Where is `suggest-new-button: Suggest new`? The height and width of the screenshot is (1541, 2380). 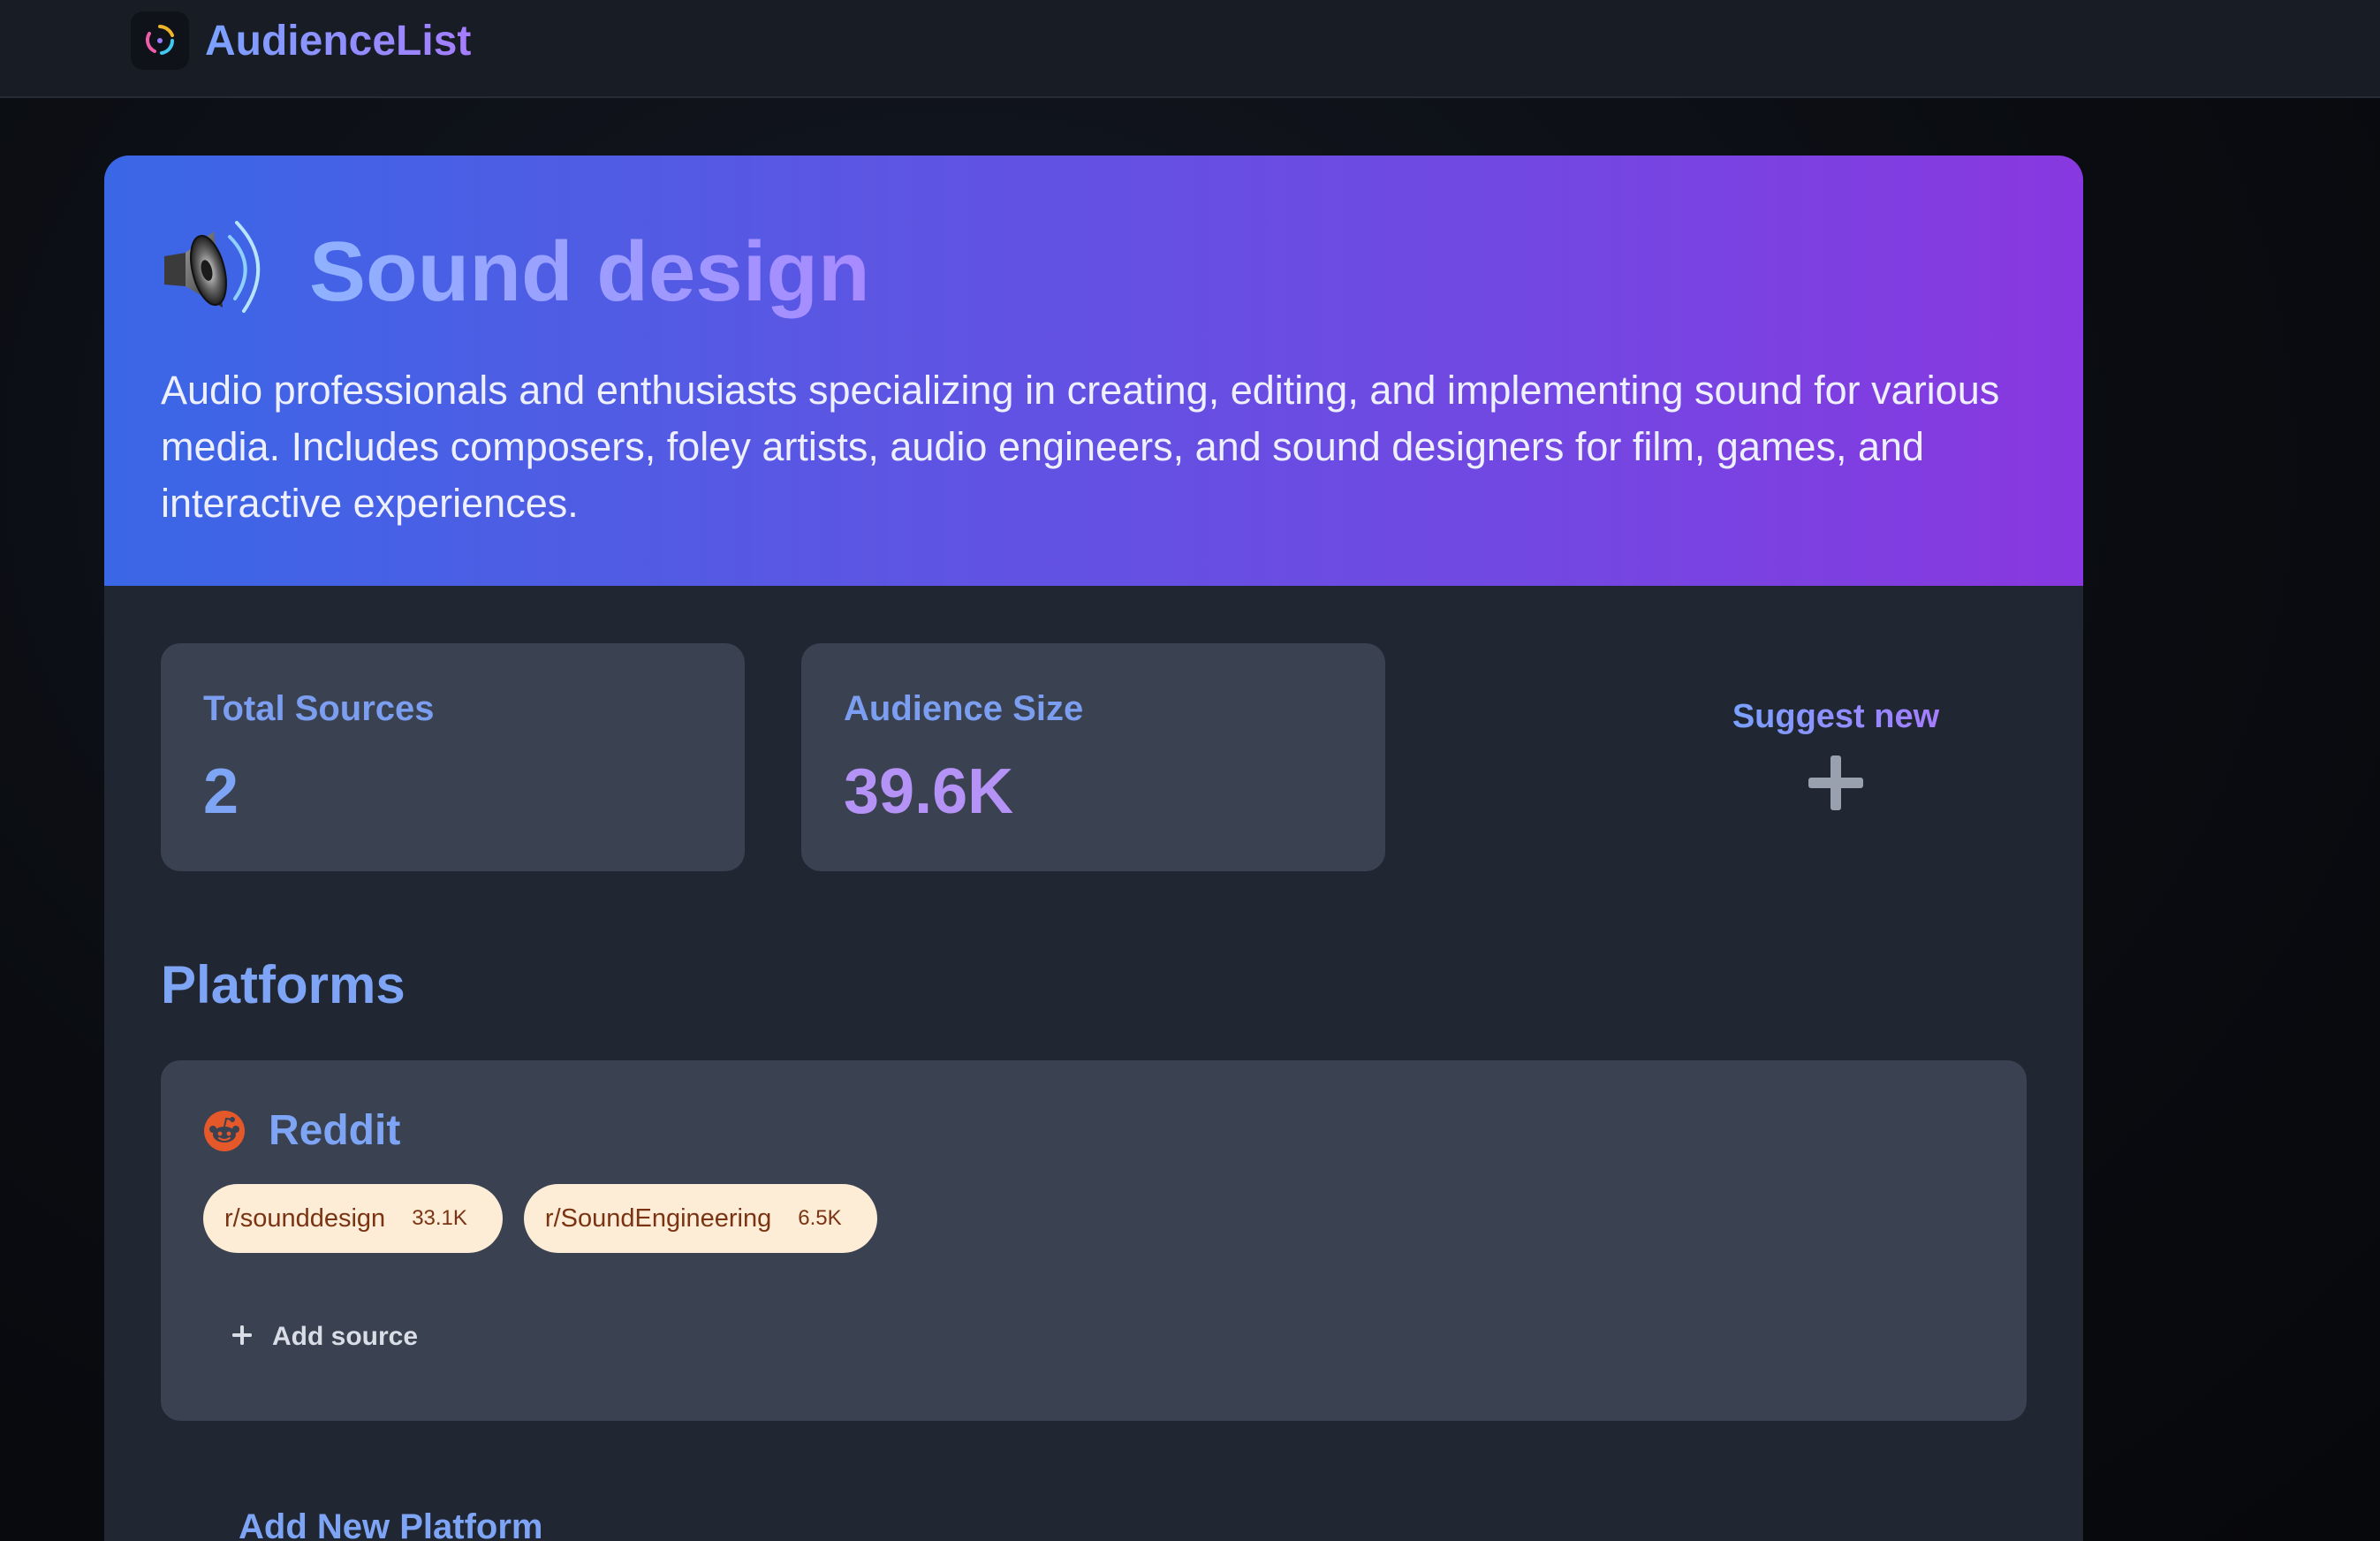
suggest-new-button: Suggest new is located at coordinates (1827, 757).